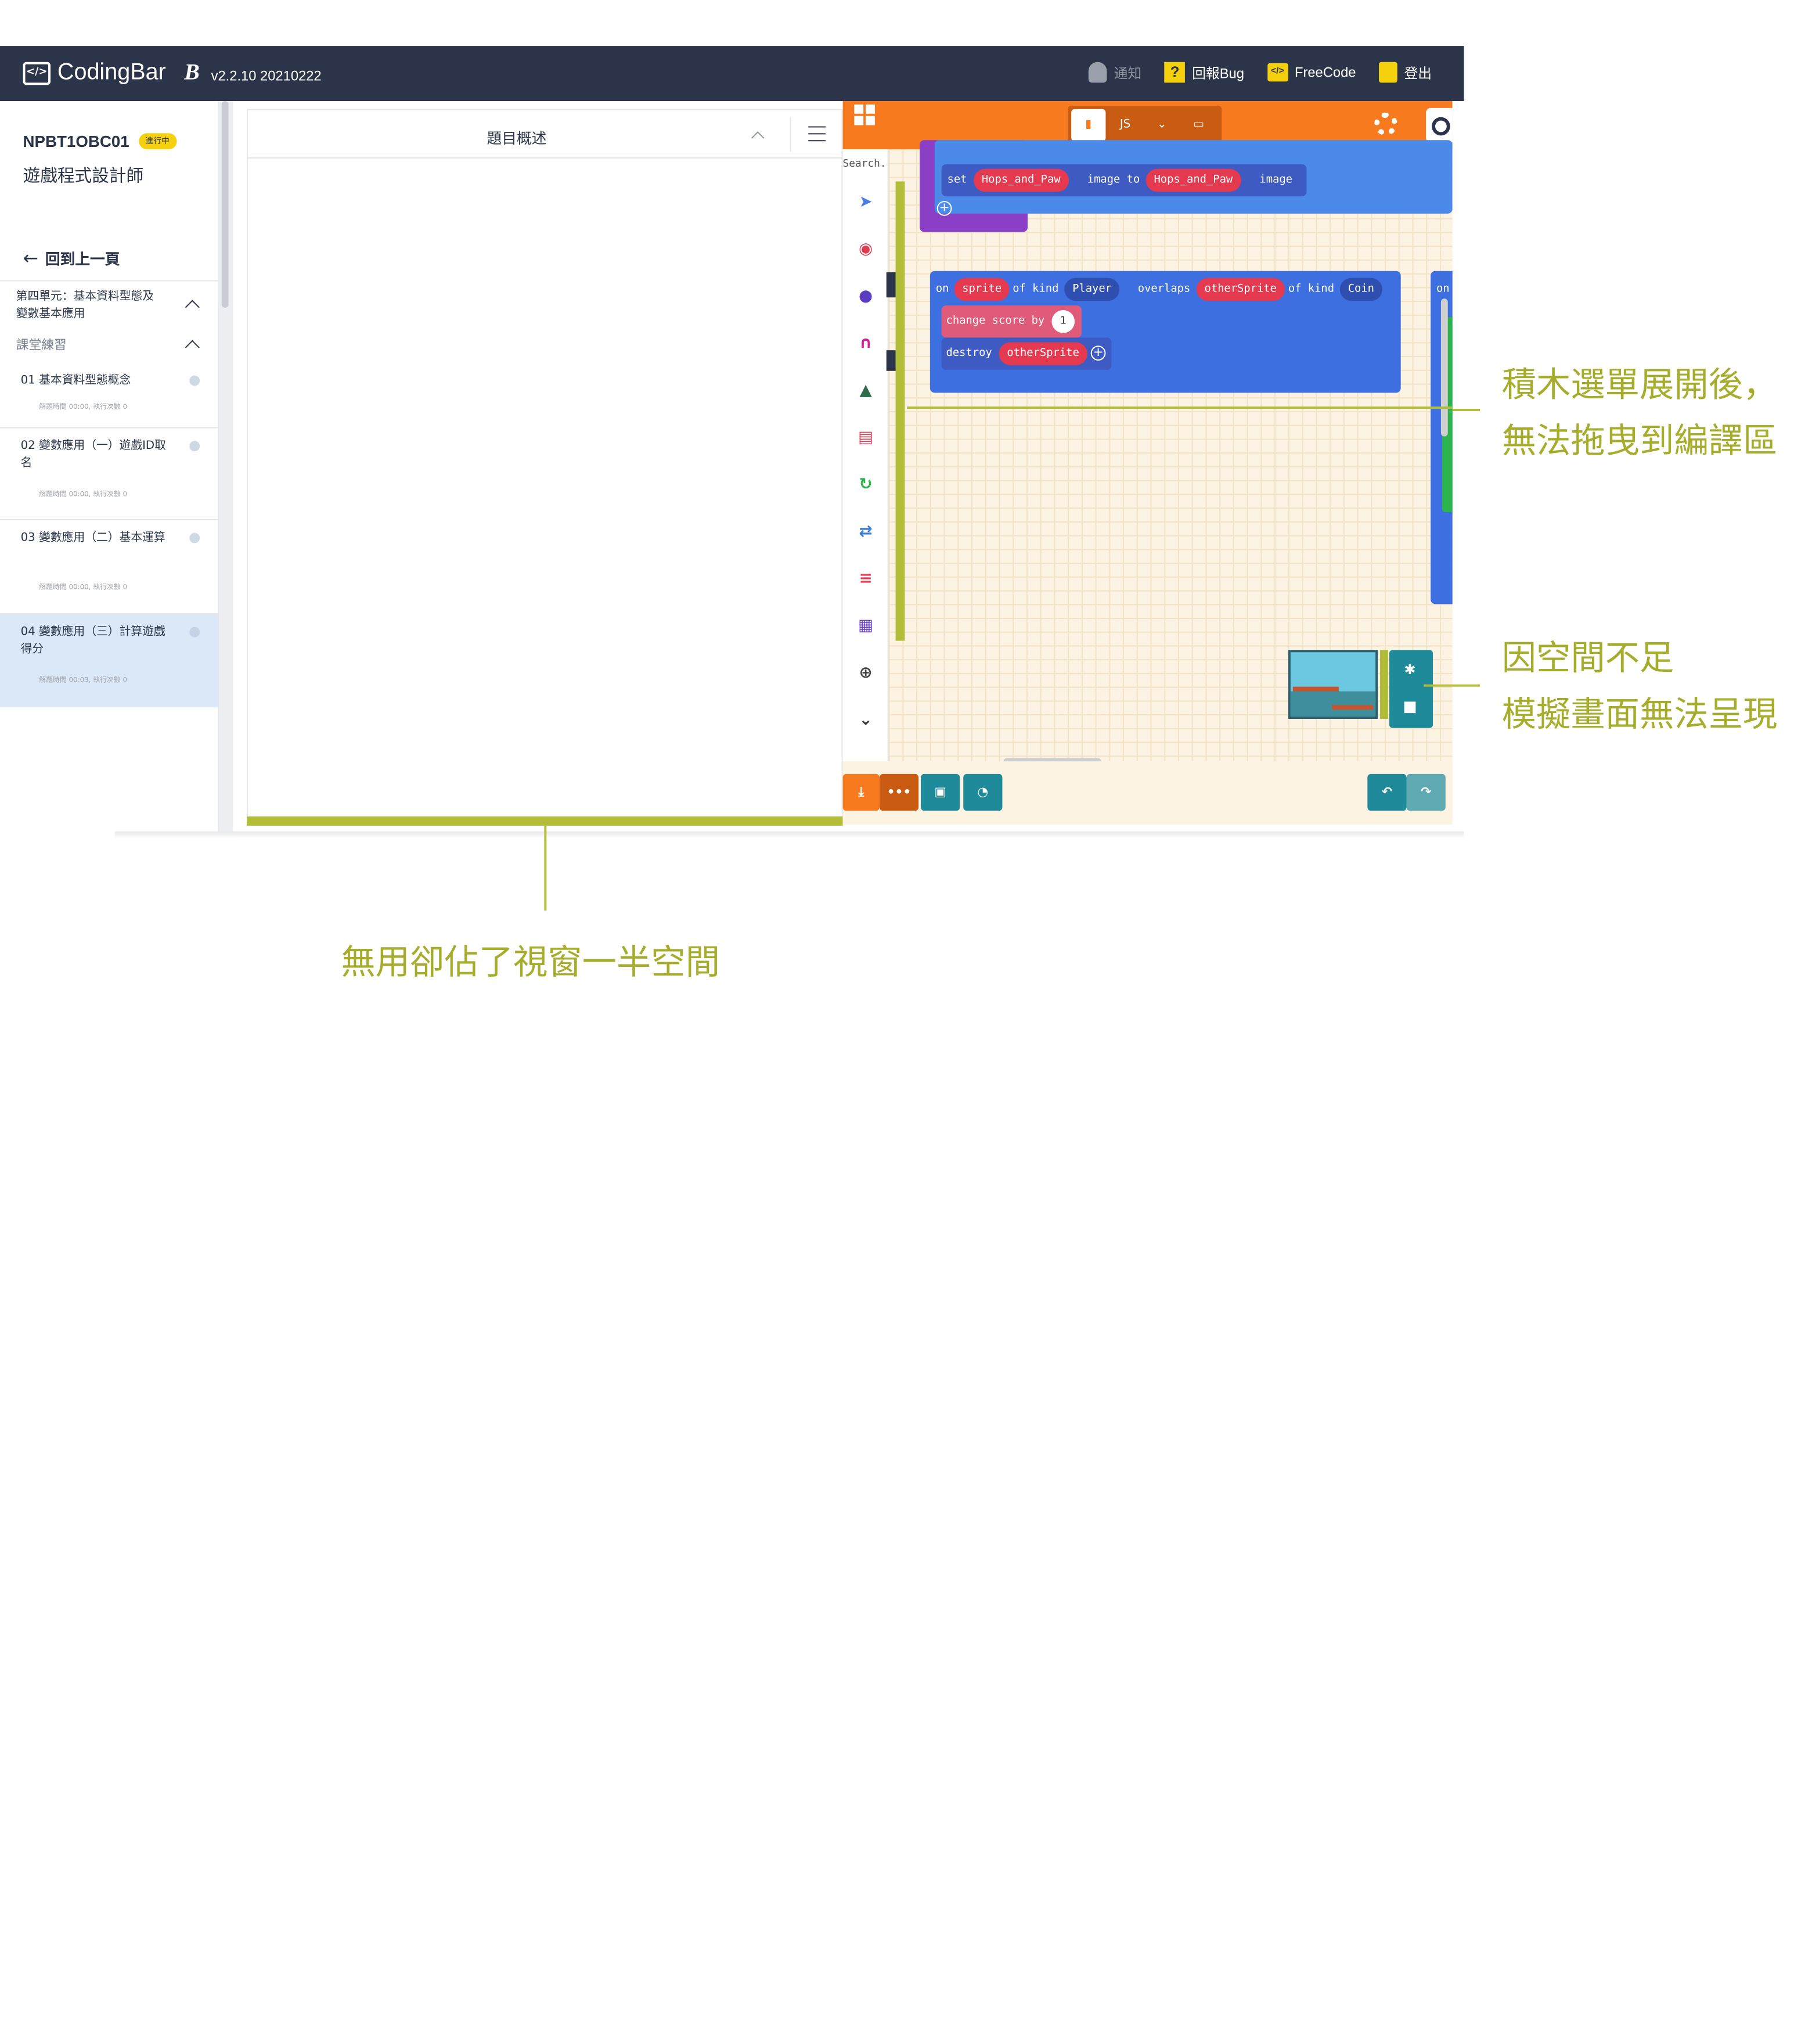 Image resolution: width=1794 pixels, height=2044 pixels. What do you see at coordinates (865, 296) in the screenshot?
I see `circle-icon: ●` at bounding box center [865, 296].